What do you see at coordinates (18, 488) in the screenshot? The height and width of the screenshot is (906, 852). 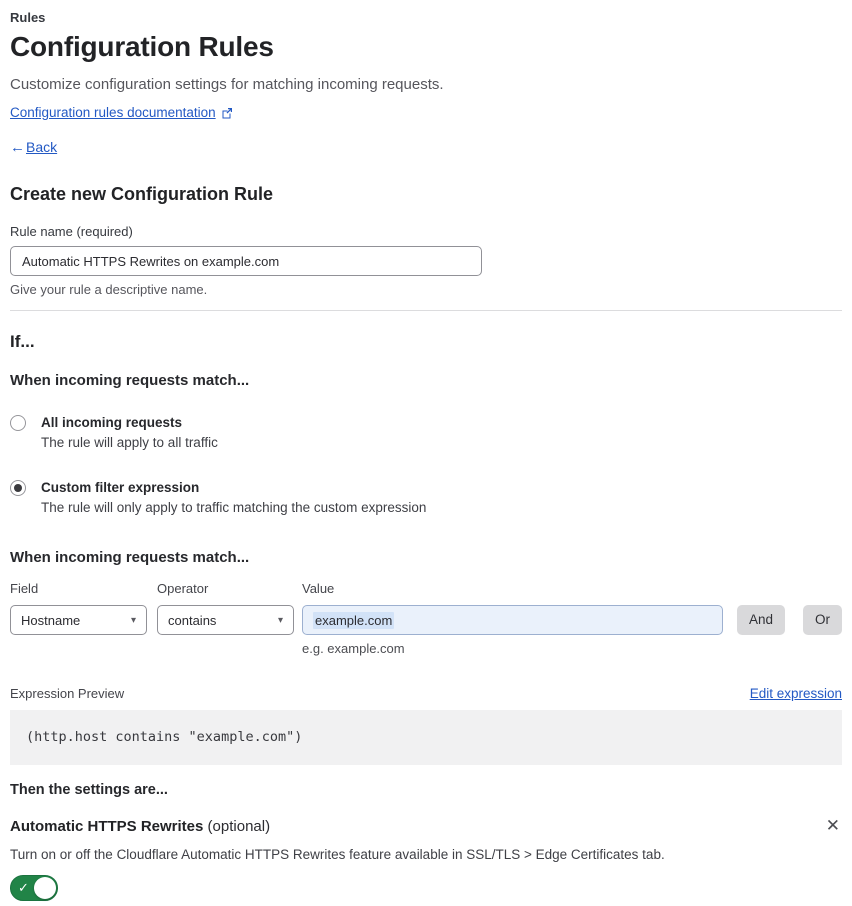 I see `radio-selected-icon` at bounding box center [18, 488].